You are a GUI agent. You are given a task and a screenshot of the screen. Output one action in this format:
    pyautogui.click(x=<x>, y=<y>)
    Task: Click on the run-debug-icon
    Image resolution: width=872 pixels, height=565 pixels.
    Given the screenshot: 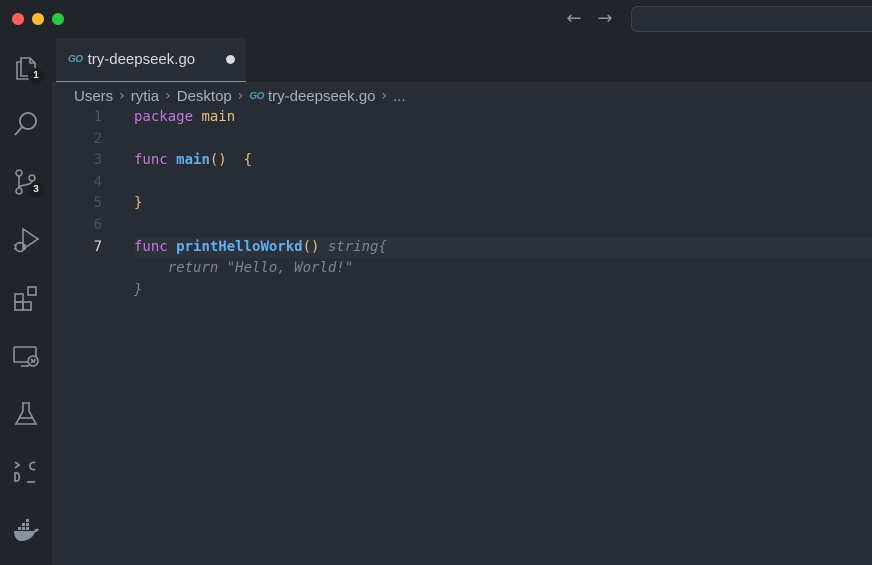 What is the action you would take?
    pyautogui.click(x=27, y=240)
    